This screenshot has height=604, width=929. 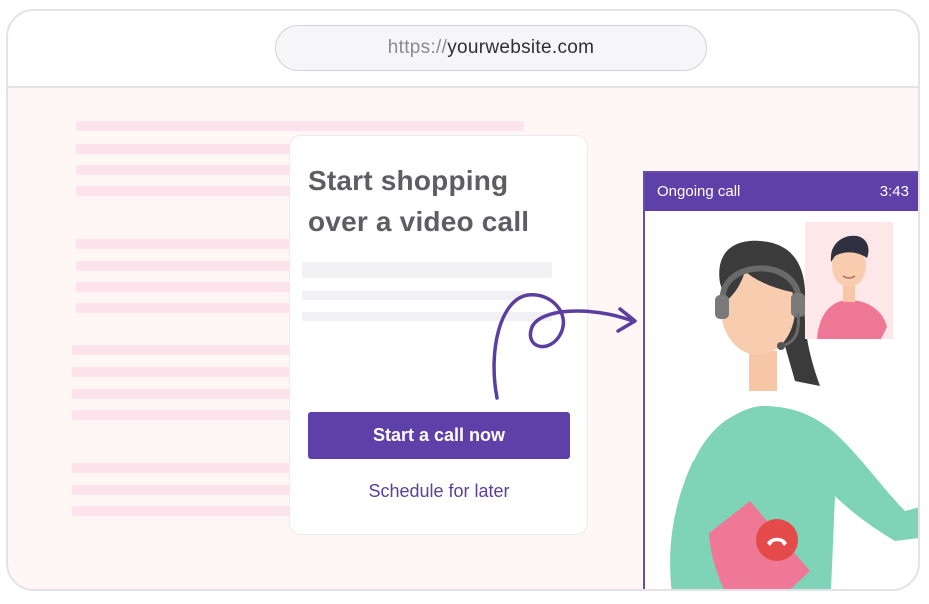 What do you see at coordinates (439, 491) in the screenshot?
I see `schedule-later-link: Schedule for later` at bounding box center [439, 491].